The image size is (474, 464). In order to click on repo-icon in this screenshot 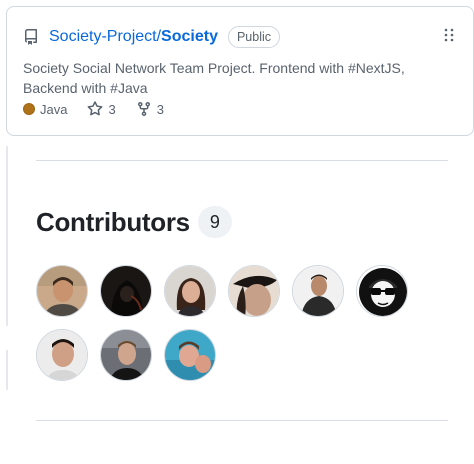, I will do `click(30, 37)`.